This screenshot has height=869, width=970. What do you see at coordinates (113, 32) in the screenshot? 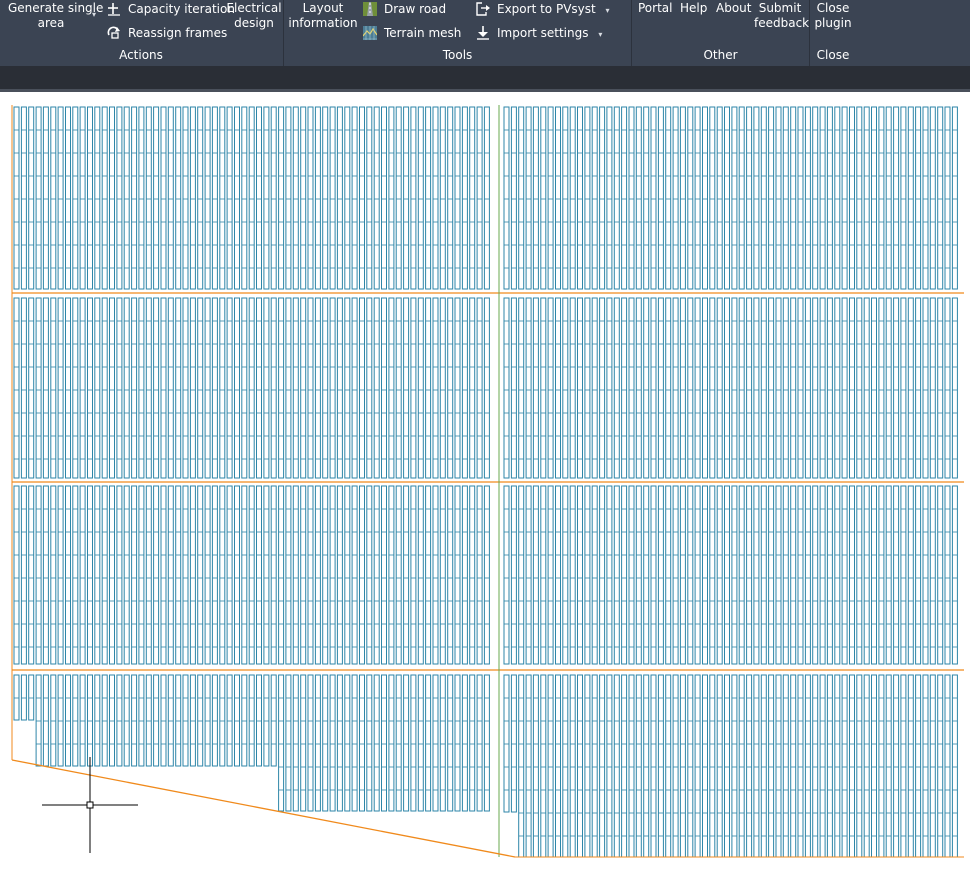
I see `reassign-icon` at bounding box center [113, 32].